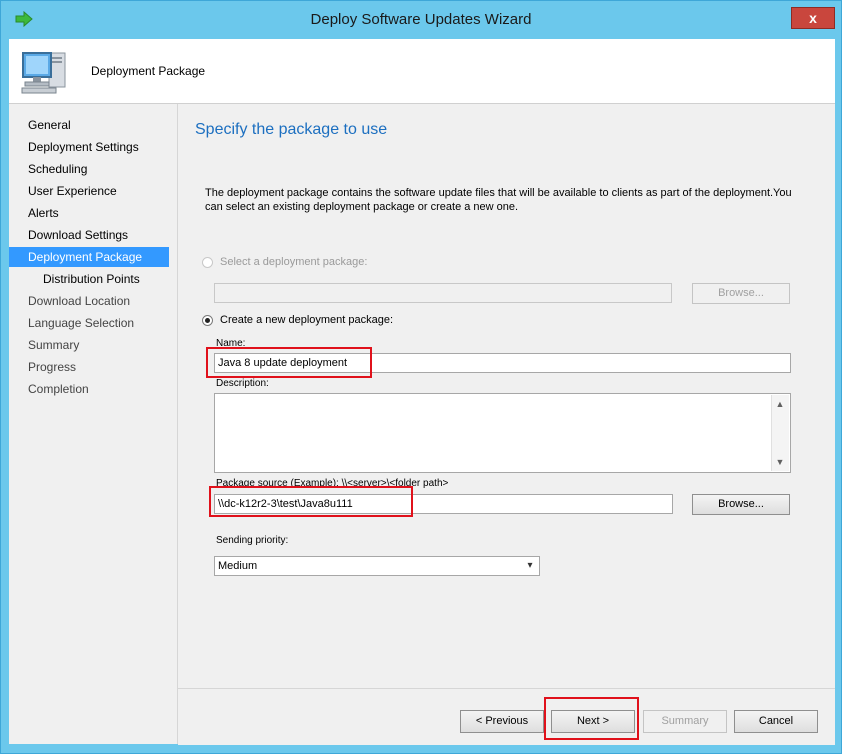 Image resolution: width=842 pixels, height=754 pixels. Describe the element at coordinates (780, 404) in the screenshot. I see `scroll-up-icon: ▲` at that location.